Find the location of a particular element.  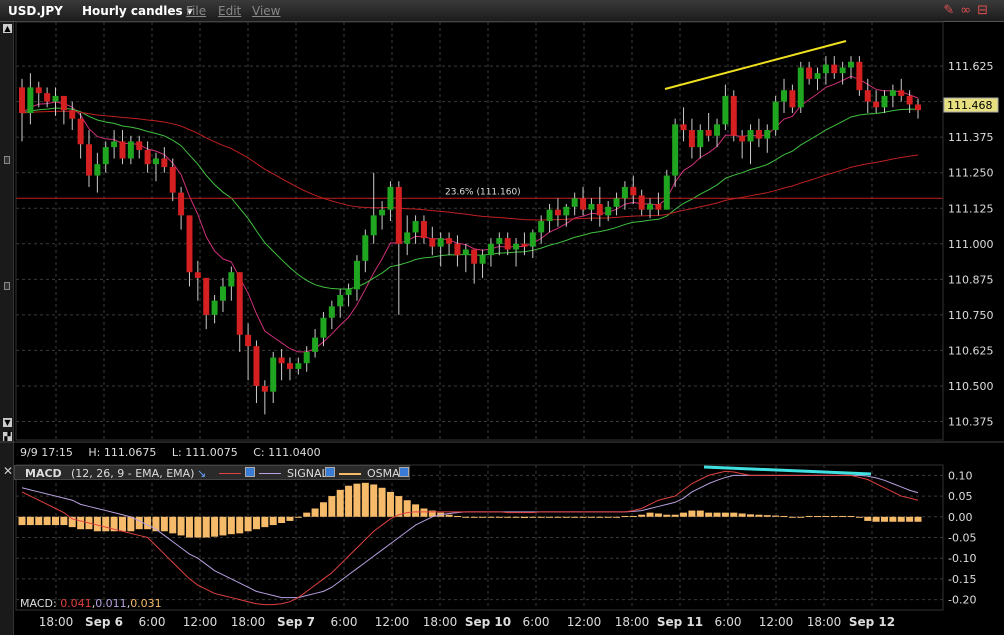

macd-checkbox is located at coordinates (250, 472).